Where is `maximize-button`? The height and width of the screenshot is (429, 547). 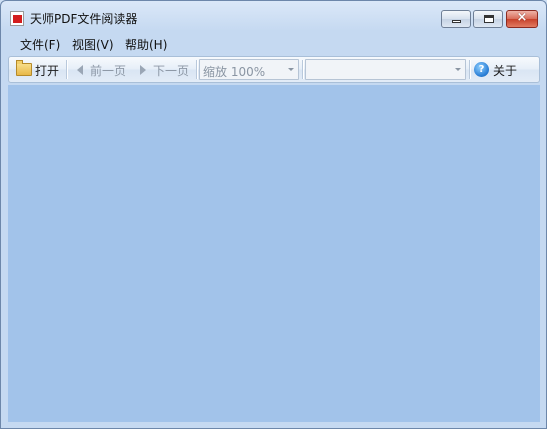 maximize-button is located at coordinates (488, 19).